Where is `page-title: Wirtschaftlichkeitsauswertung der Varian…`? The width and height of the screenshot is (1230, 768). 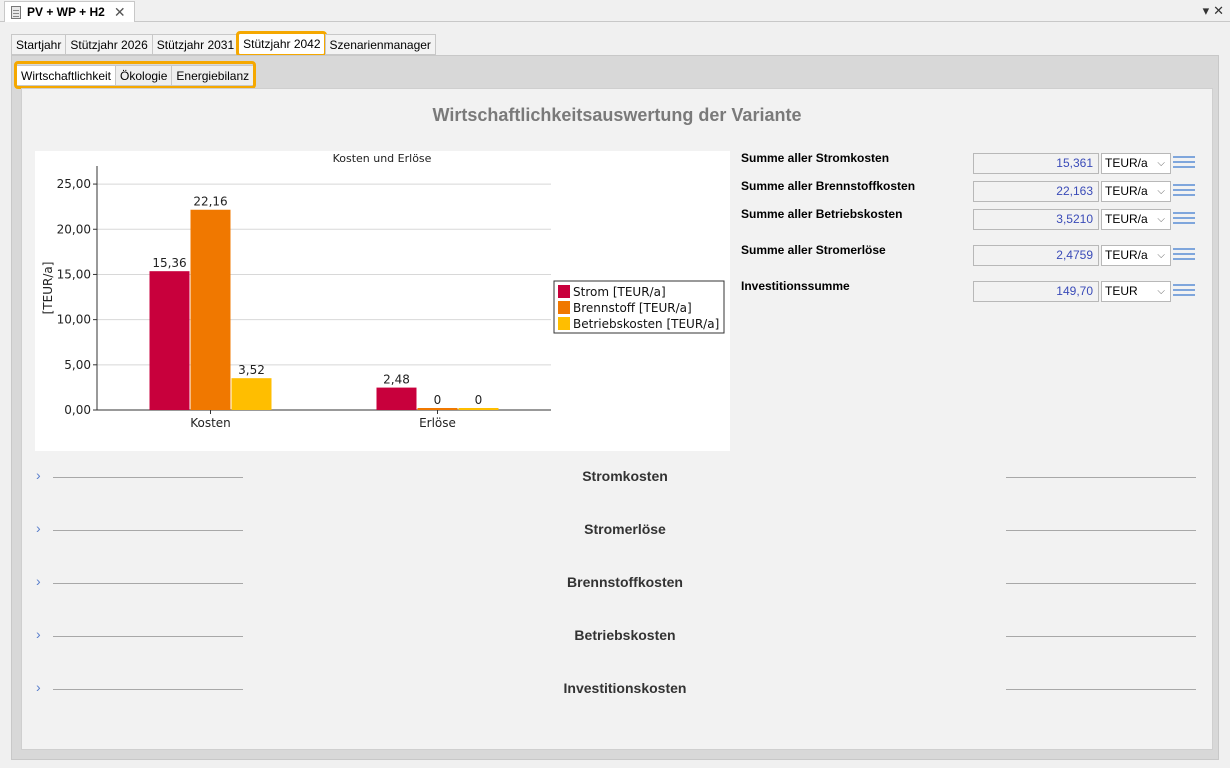 page-title: Wirtschaftlichkeitsauswertung der Varian… is located at coordinates (617, 115).